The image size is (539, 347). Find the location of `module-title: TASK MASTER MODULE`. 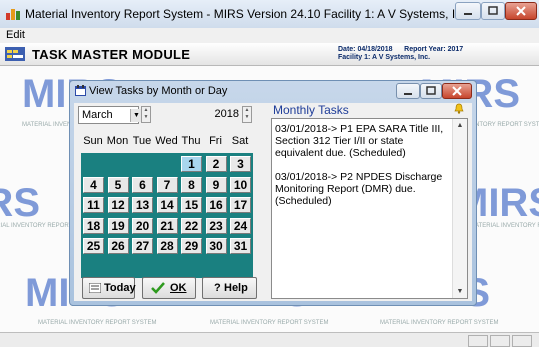

module-title: TASK MASTER MODULE is located at coordinates (111, 54).